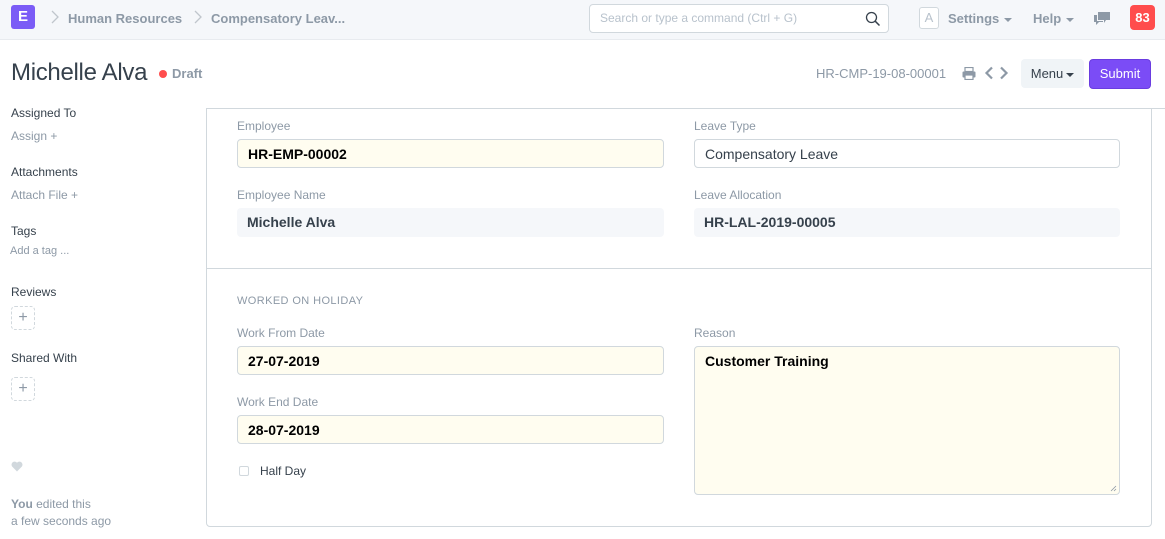 This screenshot has height=539, width=1165. I want to click on resize-handle-icon, so click(1113, 488).